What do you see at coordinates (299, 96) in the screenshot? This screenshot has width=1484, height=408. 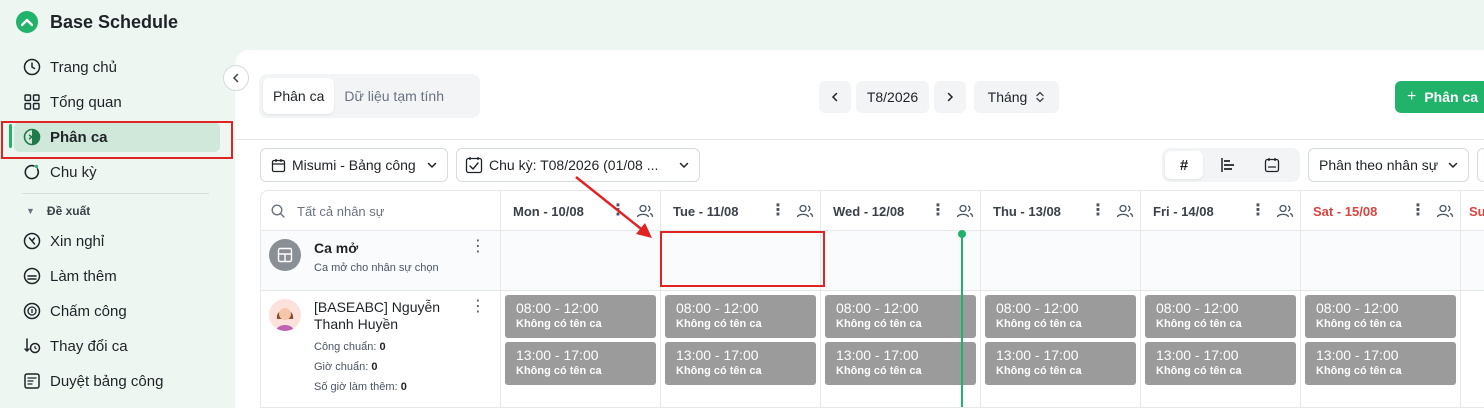 I see `tab-shift: Phân ca` at bounding box center [299, 96].